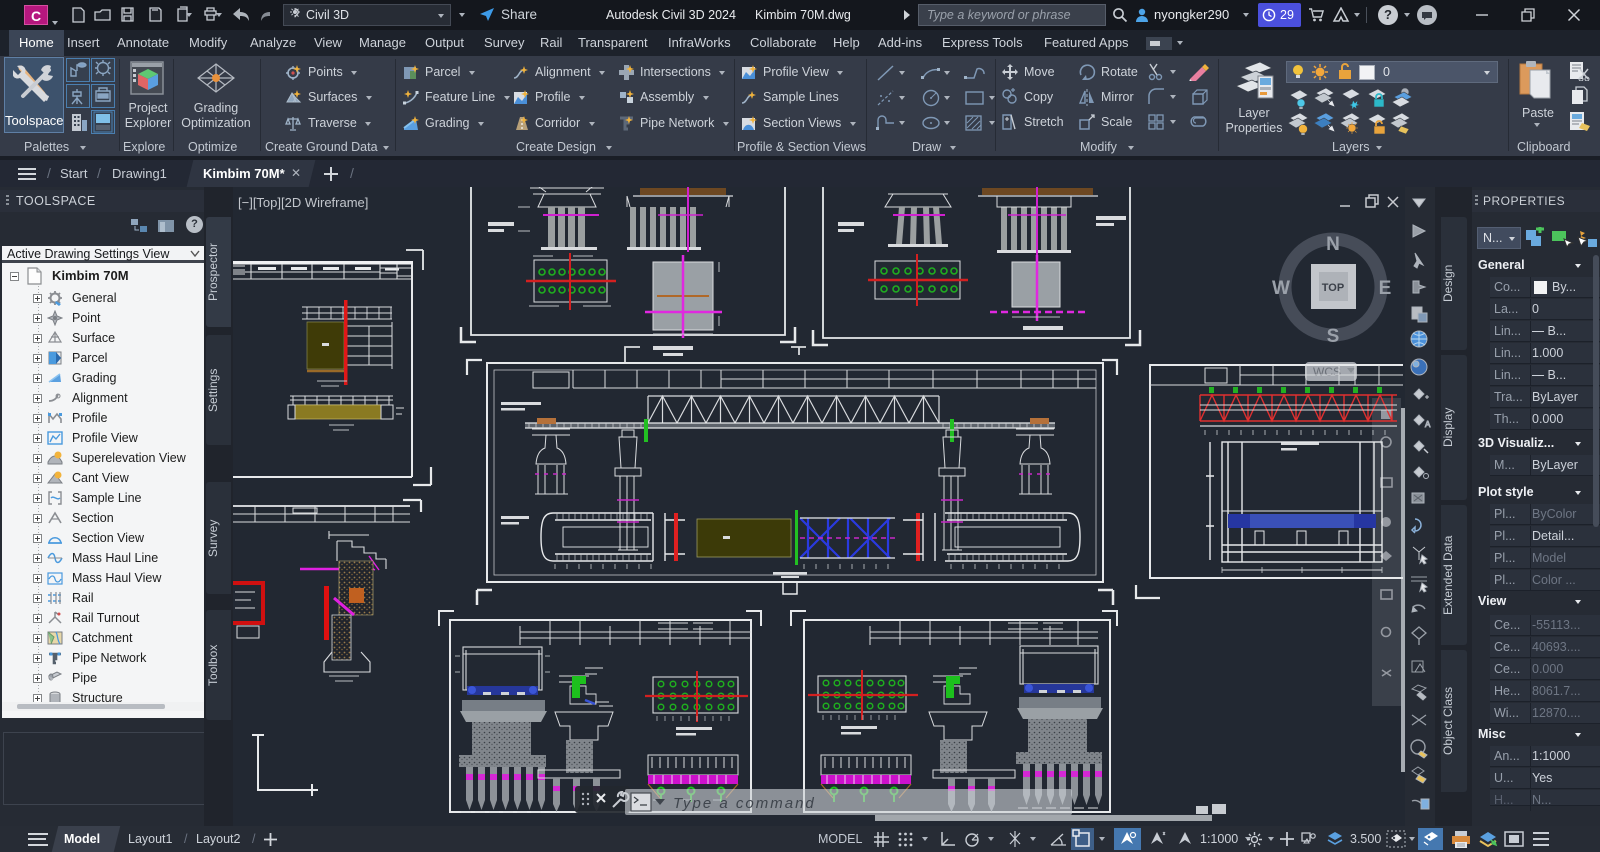 This screenshot has width=1600, height=852. I want to click on svg-text: S, so click(1333, 336).